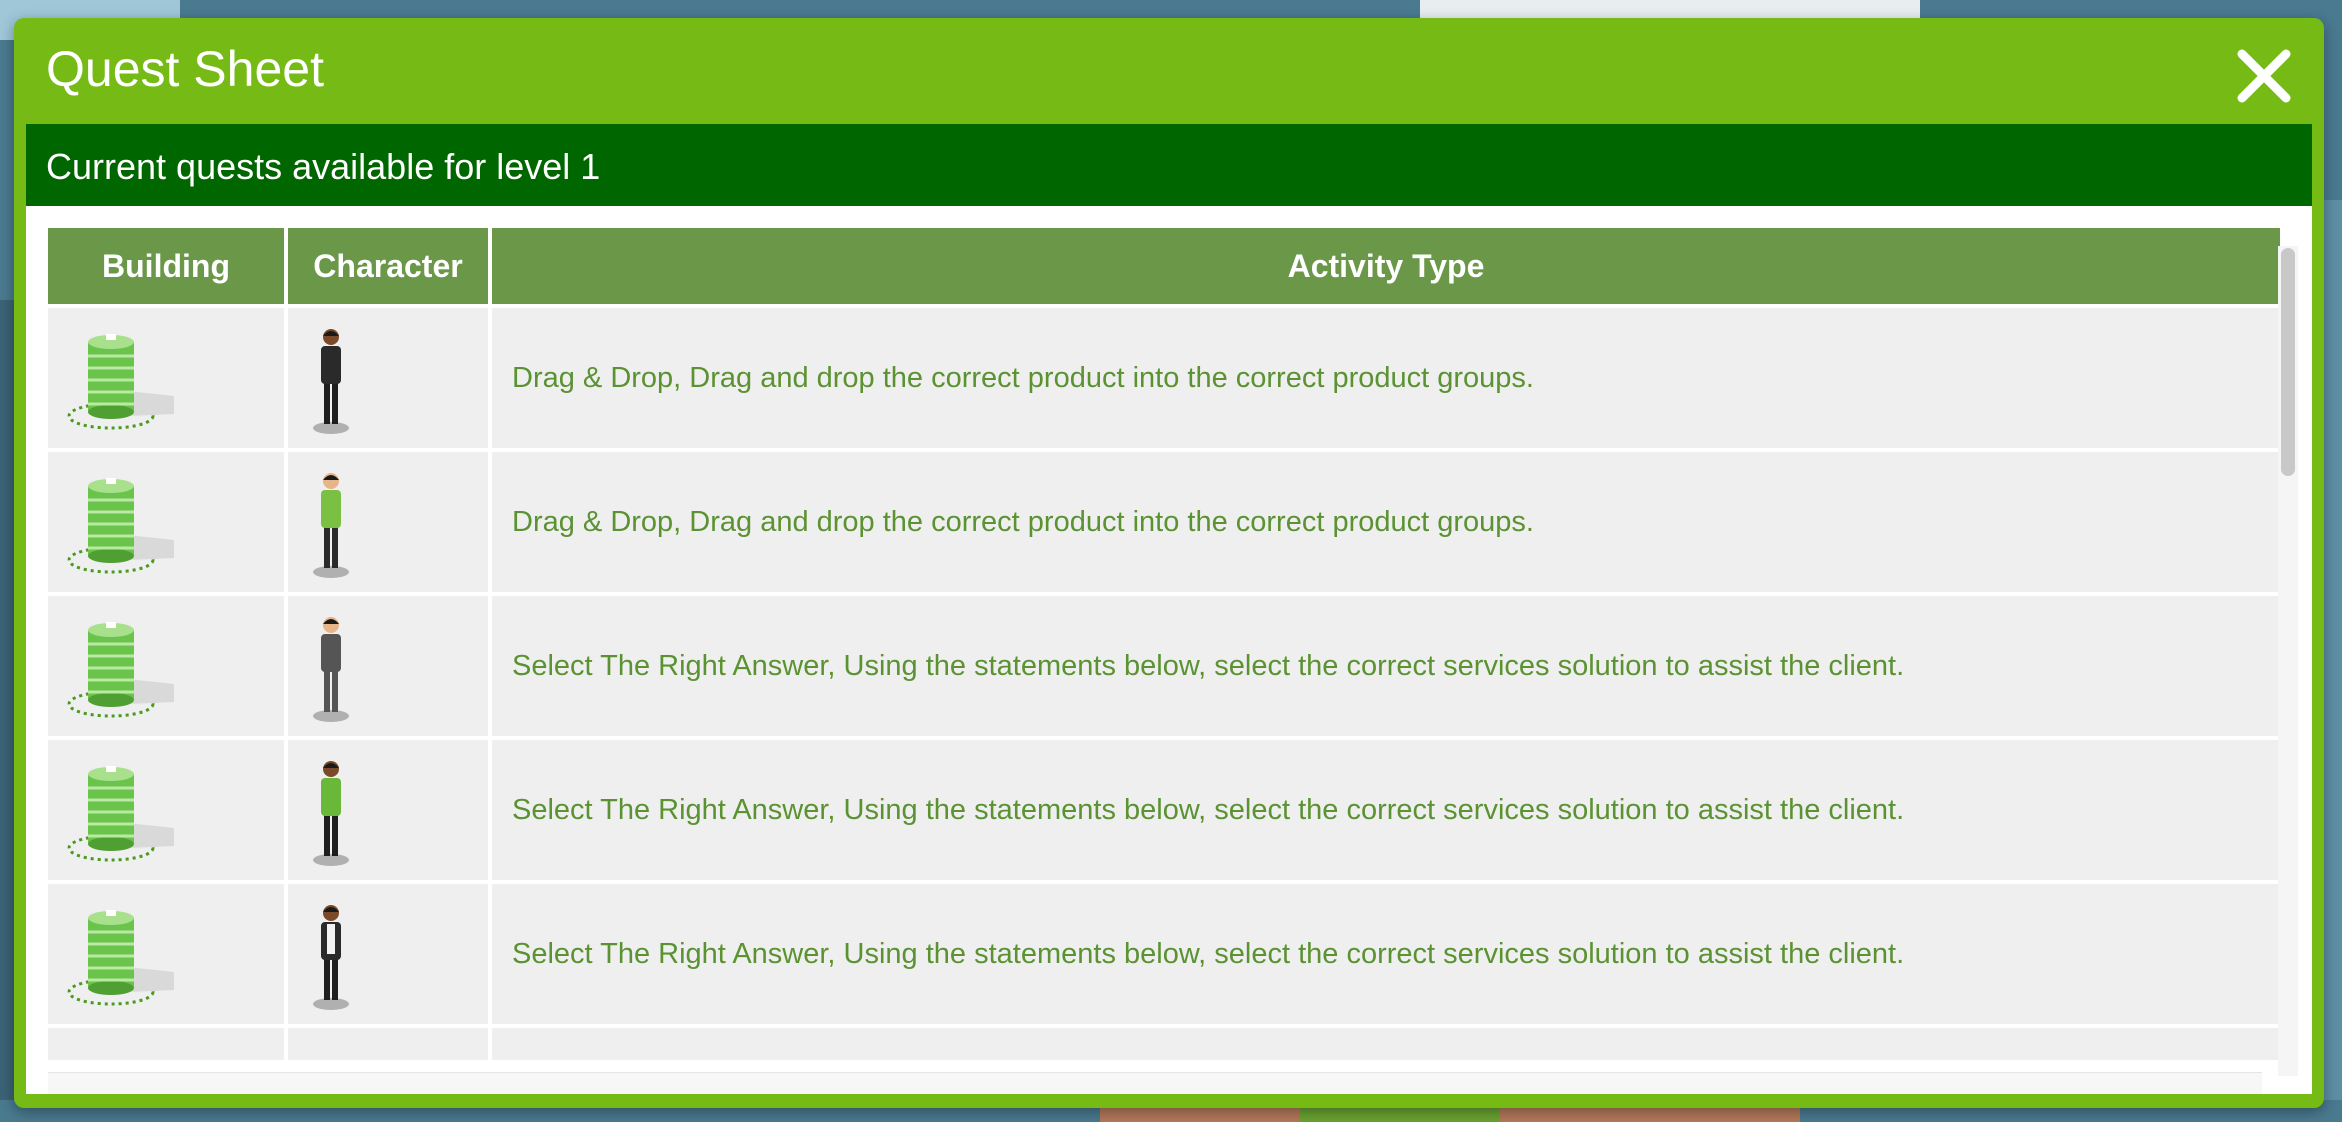 This screenshot has height=1122, width=2342. Describe the element at coordinates (331, 812) in the screenshot. I see `woman-in-green-blouse-icon` at that location.